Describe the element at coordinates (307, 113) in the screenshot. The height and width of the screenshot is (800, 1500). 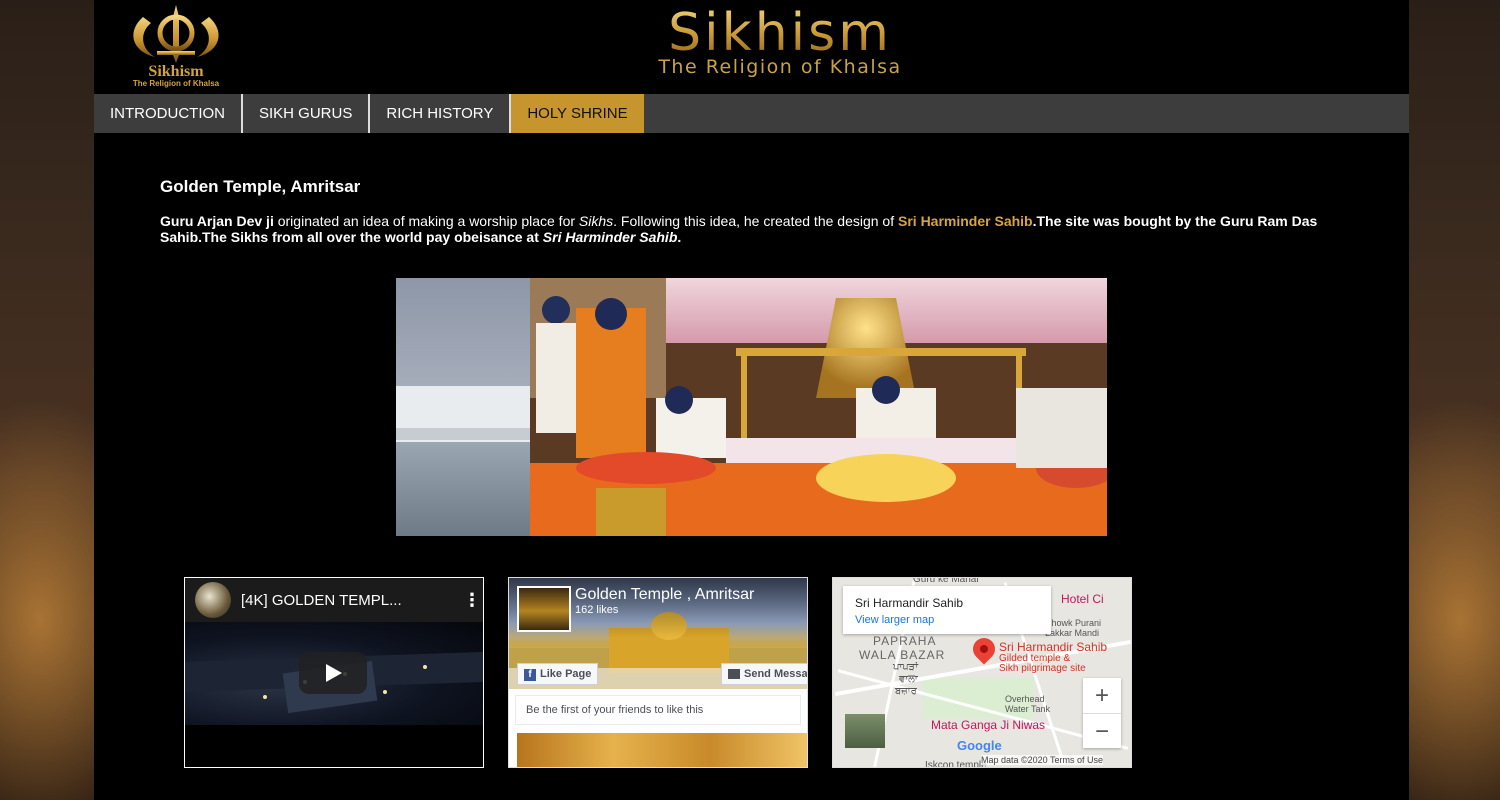
I see `nav-sikh-gurus: SIKH GURUS` at that location.